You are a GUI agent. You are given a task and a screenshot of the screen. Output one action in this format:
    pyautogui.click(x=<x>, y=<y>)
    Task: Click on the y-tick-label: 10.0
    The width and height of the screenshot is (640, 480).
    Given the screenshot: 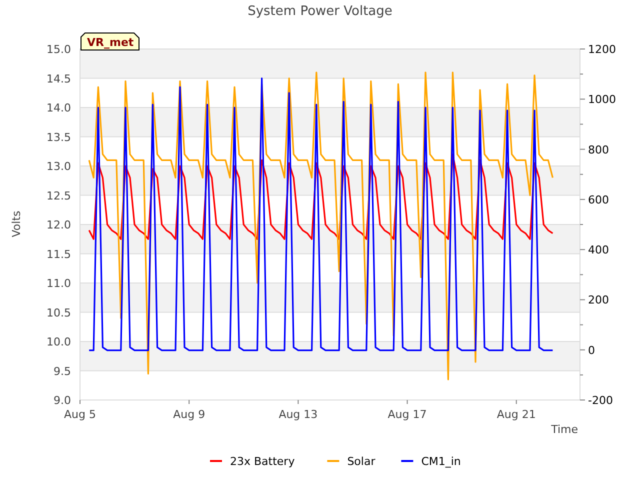 What is the action you would take?
    pyautogui.click(x=58, y=342)
    